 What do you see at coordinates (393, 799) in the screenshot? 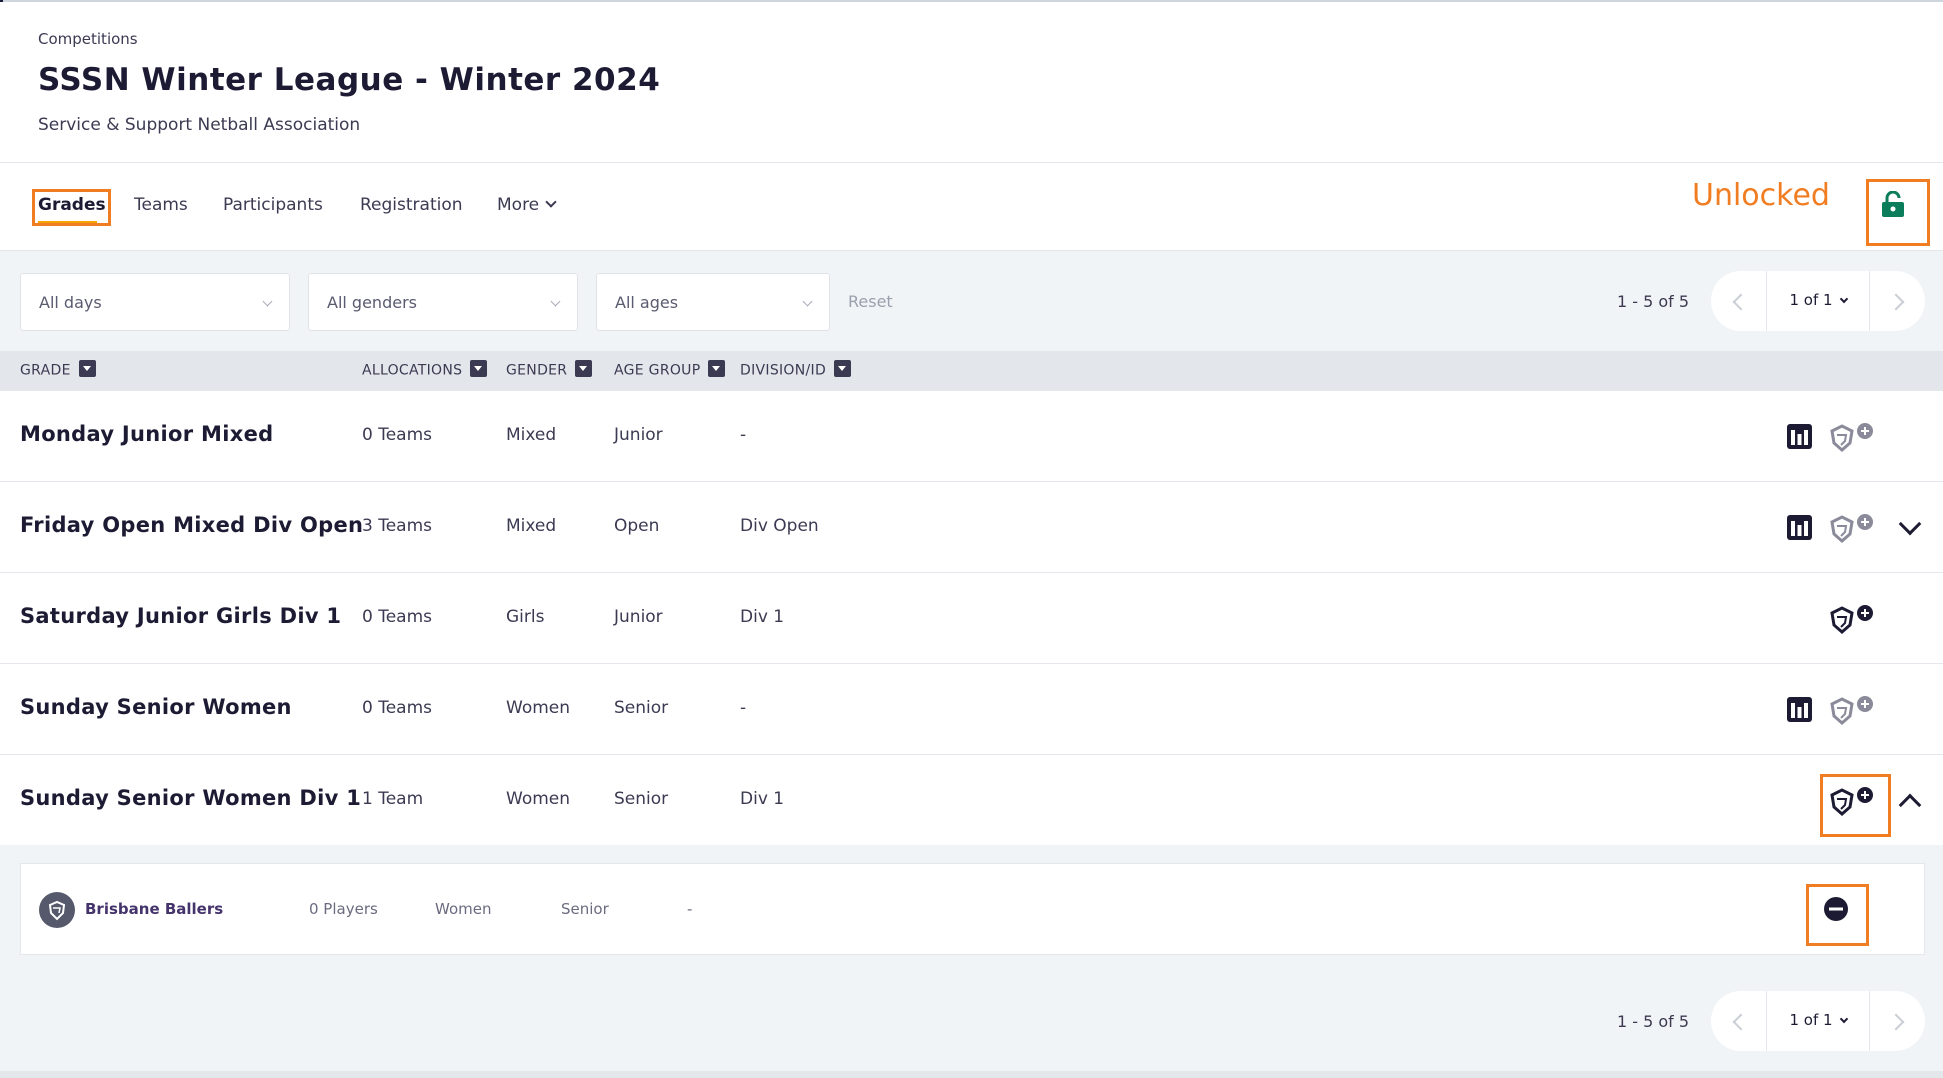
I see `grade-allocations: 1 Team` at bounding box center [393, 799].